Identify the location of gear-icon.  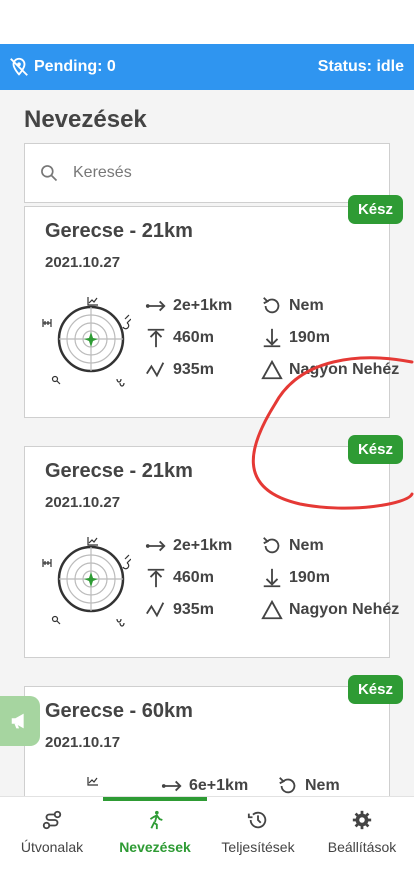
(362, 820).